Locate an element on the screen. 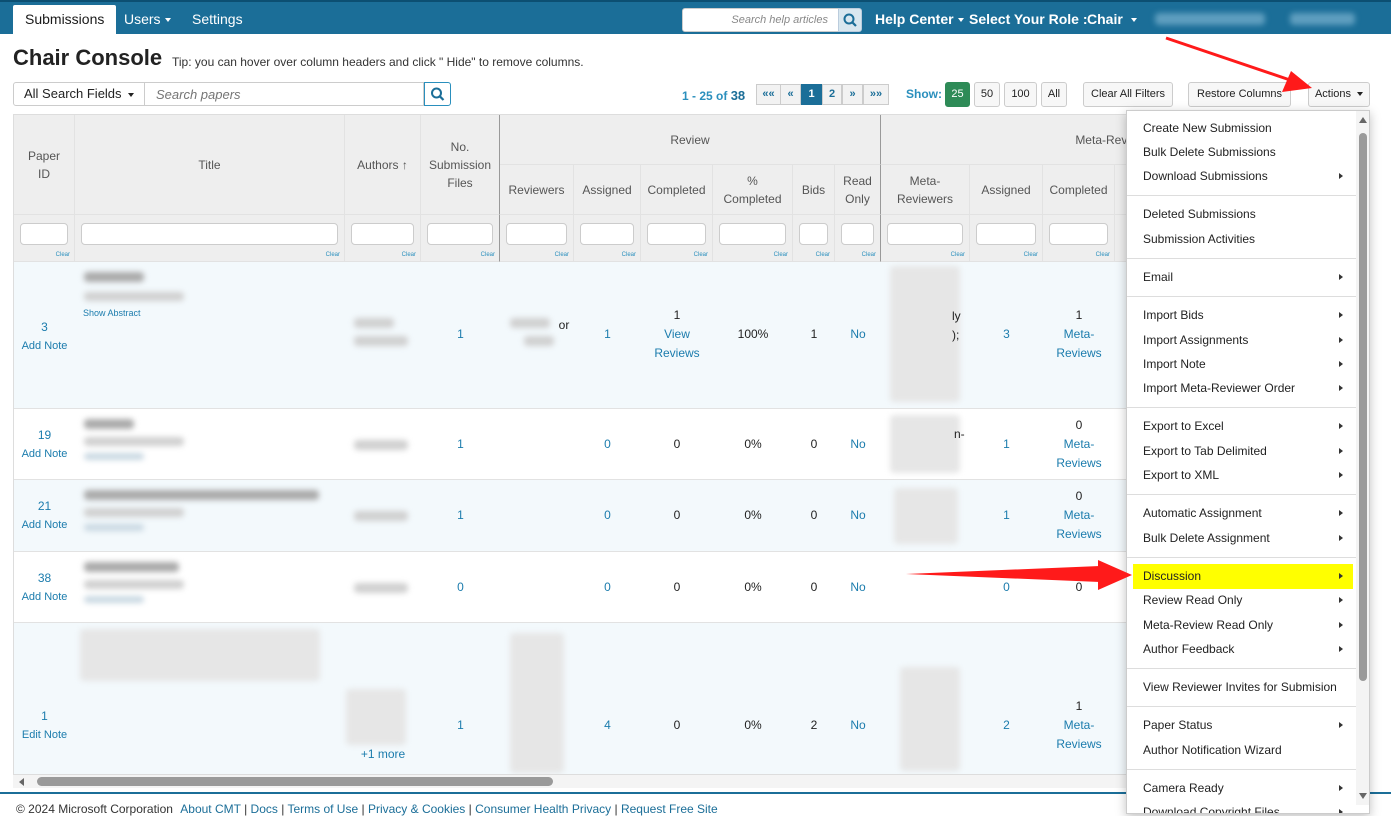  show-abstract-link: Show Abstract is located at coordinates (112, 313).